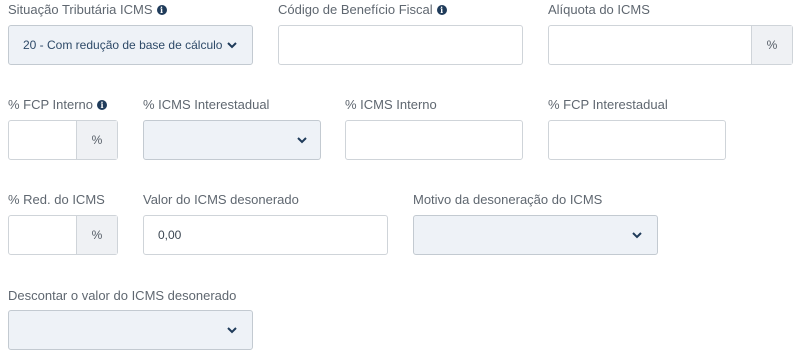  Describe the element at coordinates (637, 140) in the screenshot. I see `fcp-interestadual-input` at that location.